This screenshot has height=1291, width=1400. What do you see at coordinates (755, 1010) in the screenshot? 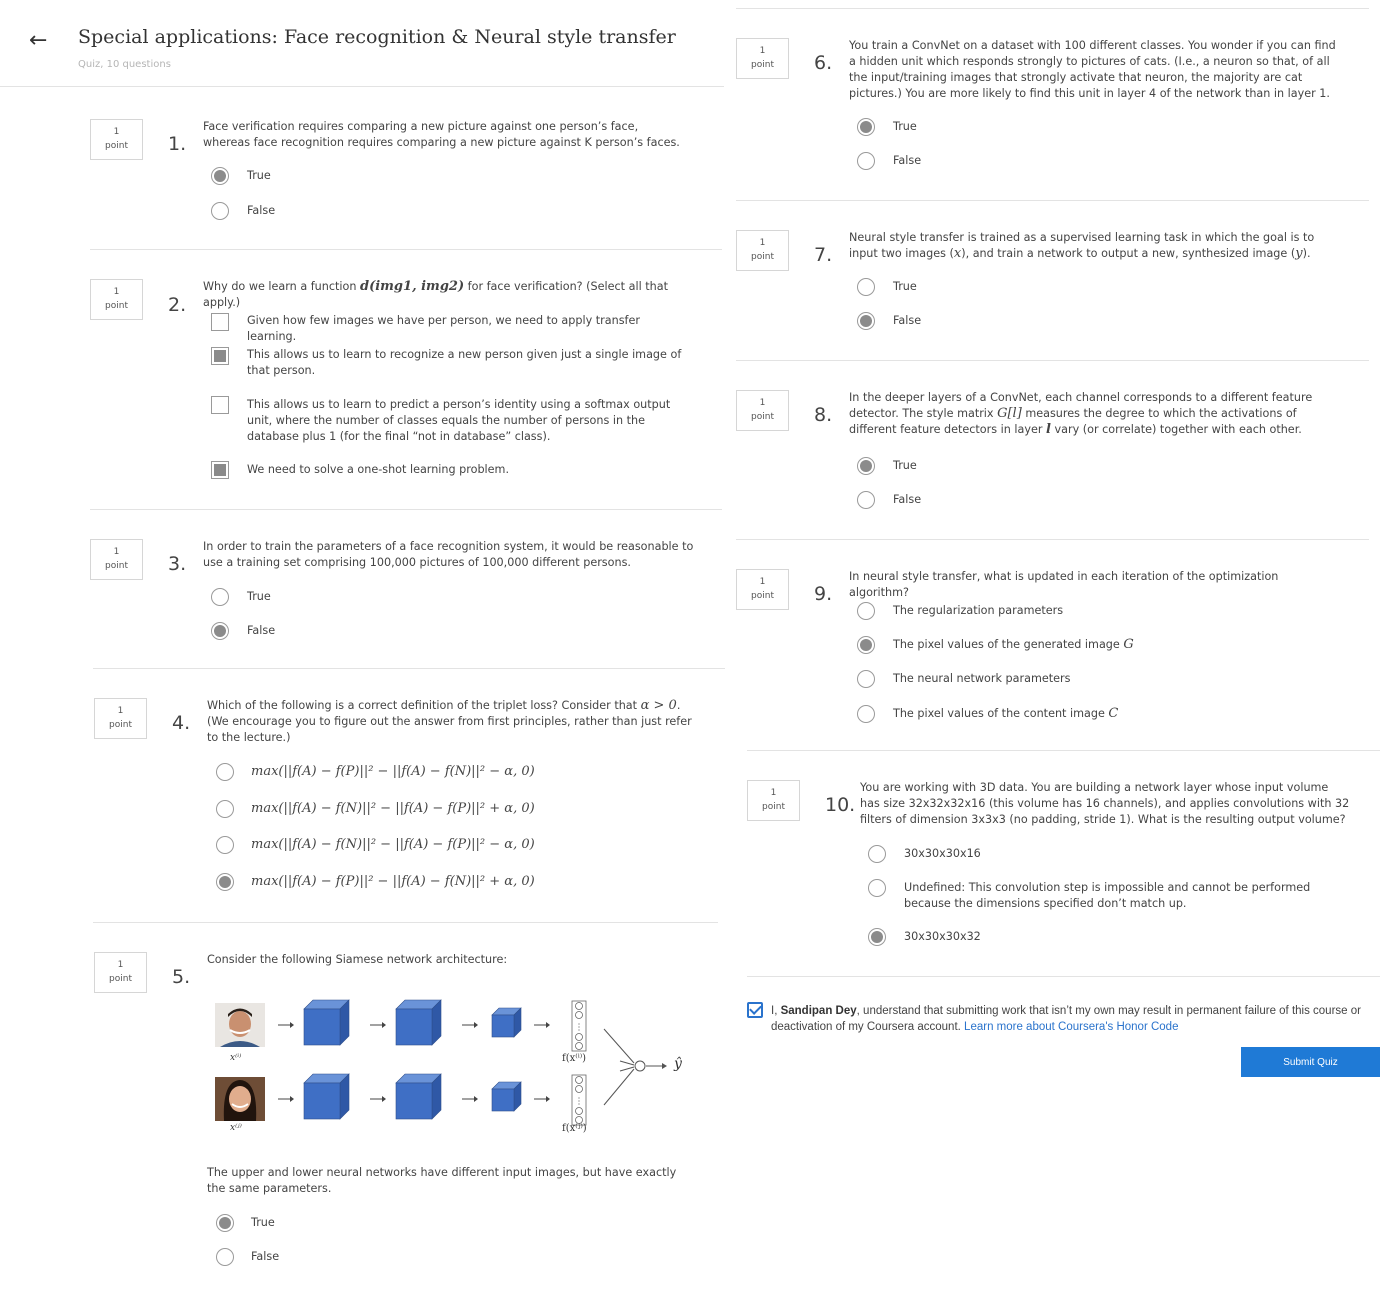
I see `honor-code-checkbox` at bounding box center [755, 1010].